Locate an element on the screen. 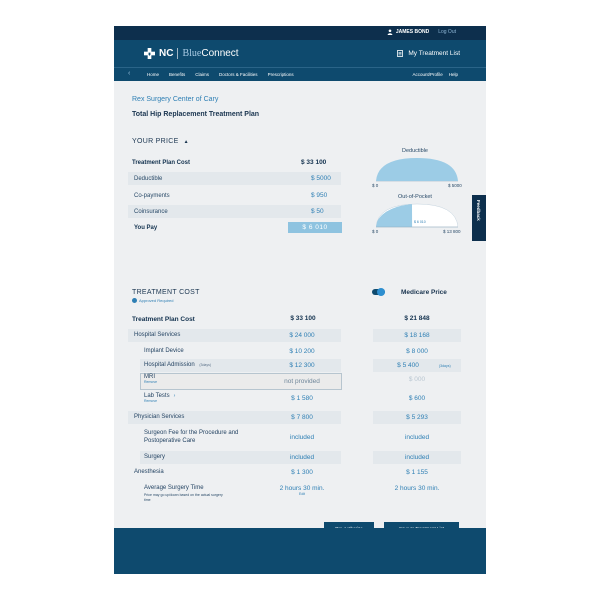 The image size is (600, 600). deductible-fill is located at coordinates (417, 169).